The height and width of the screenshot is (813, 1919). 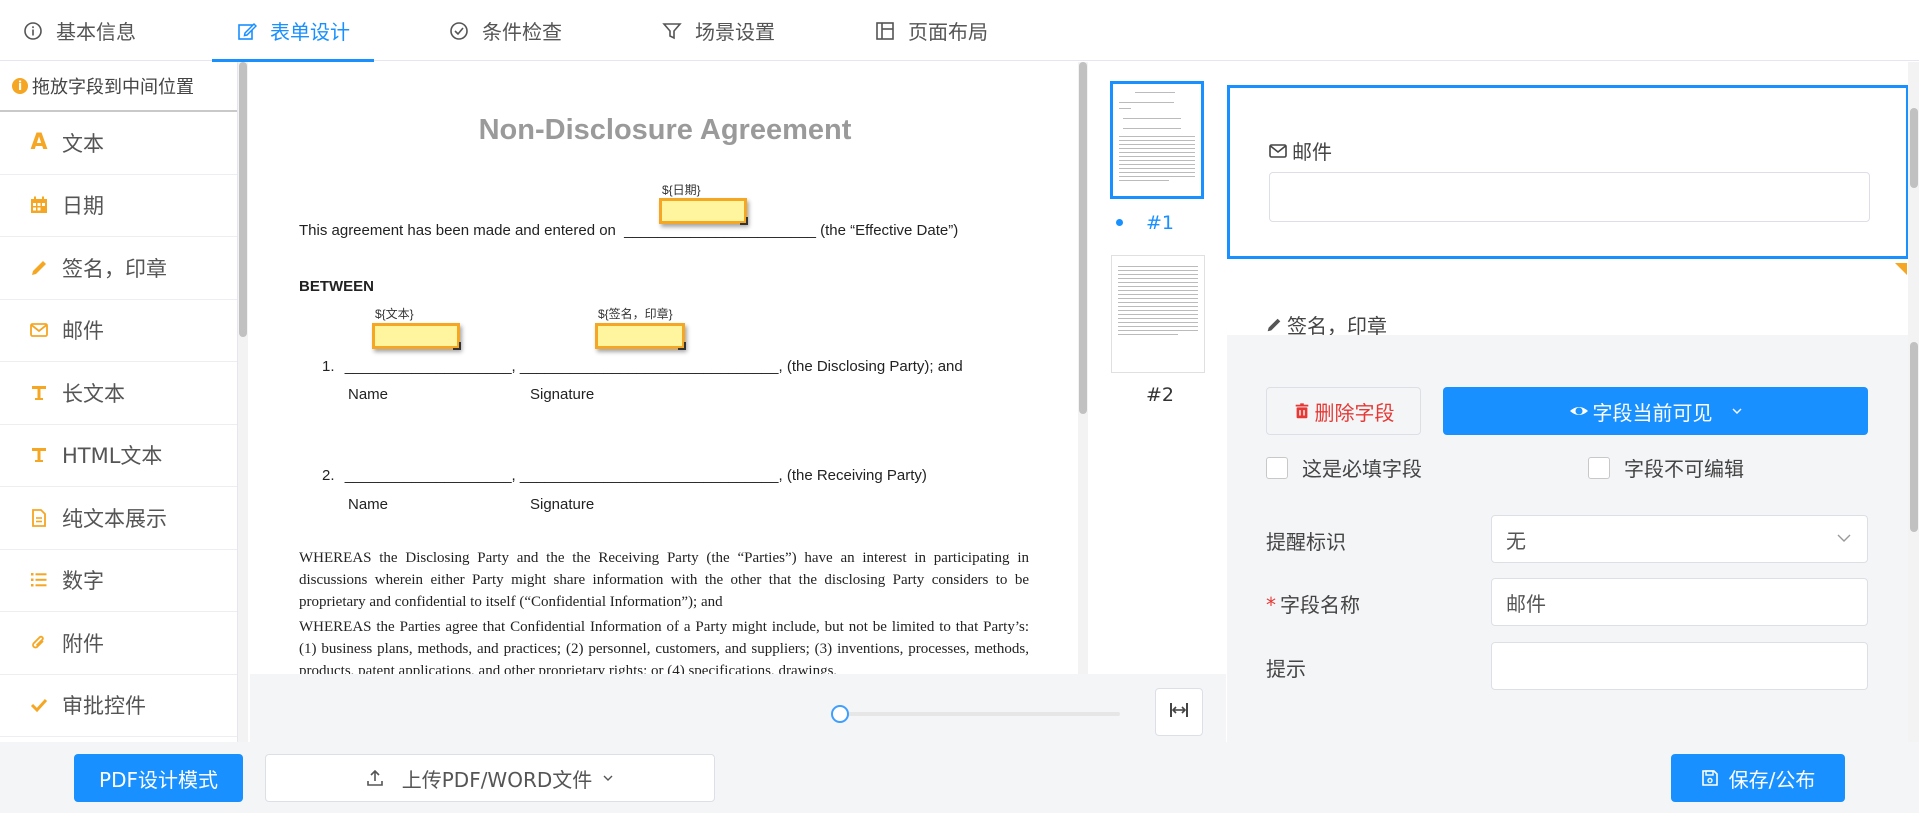 What do you see at coordinates (118, 331) in the screenshot?
I see `palette-item-email: 邮件` at bounding box center [118, 331].